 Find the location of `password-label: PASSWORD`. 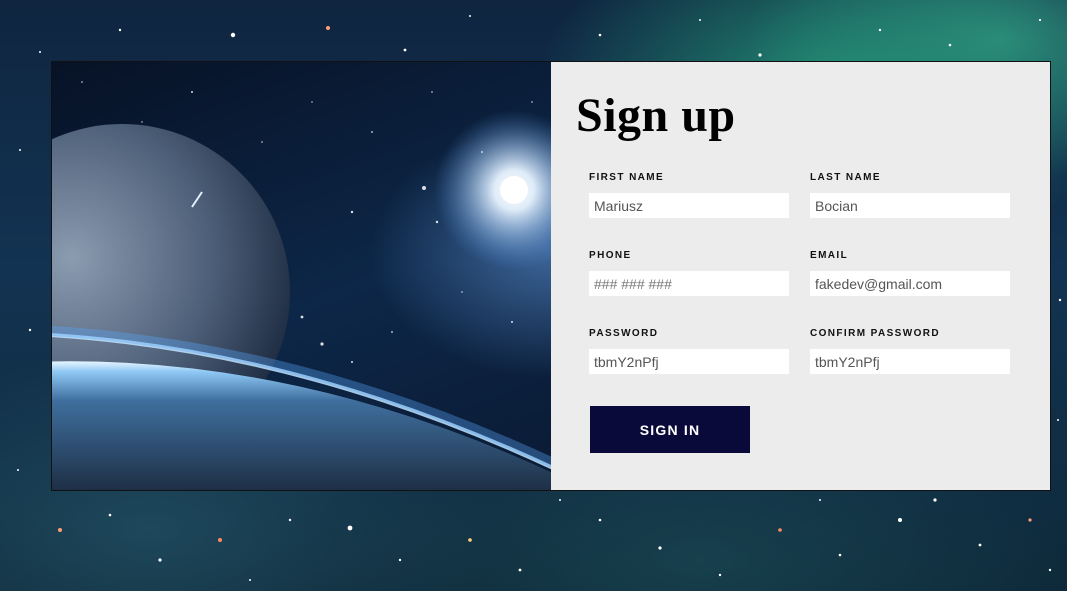

password-label: PASSWORD is located at coordinates (624, 333).